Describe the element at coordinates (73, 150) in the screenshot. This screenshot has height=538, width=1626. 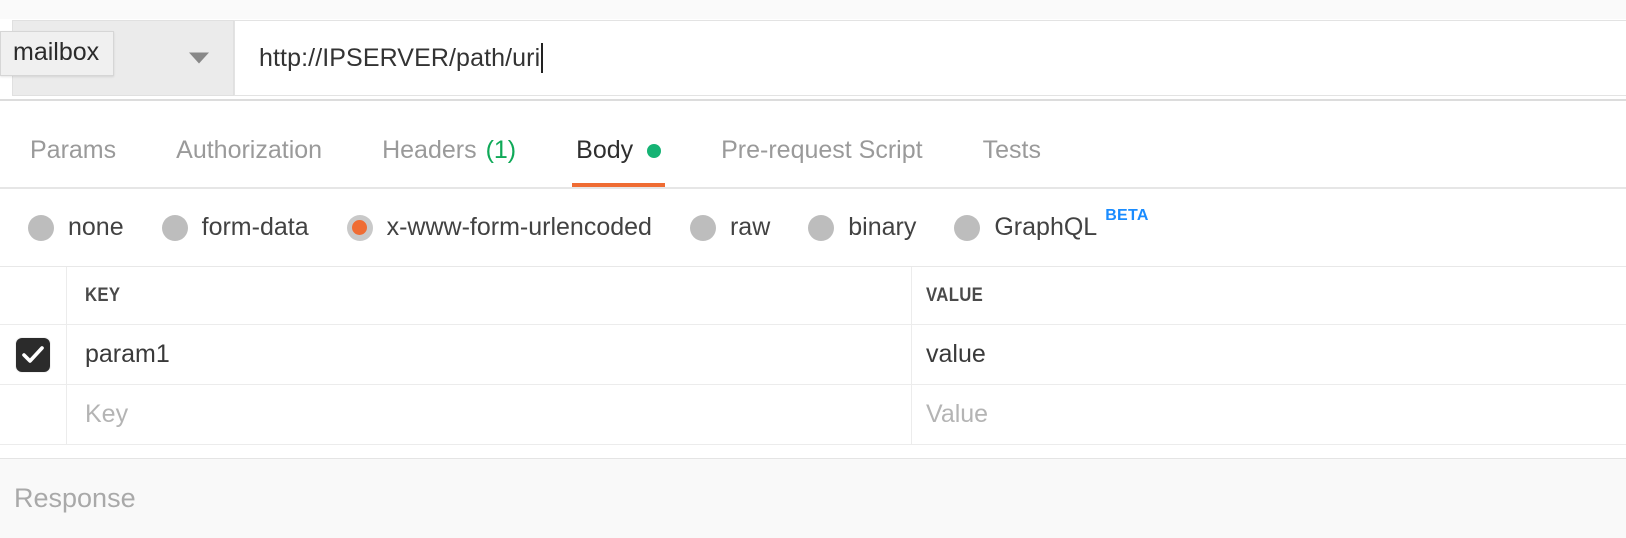
I see `tab-label: Params` at that location.